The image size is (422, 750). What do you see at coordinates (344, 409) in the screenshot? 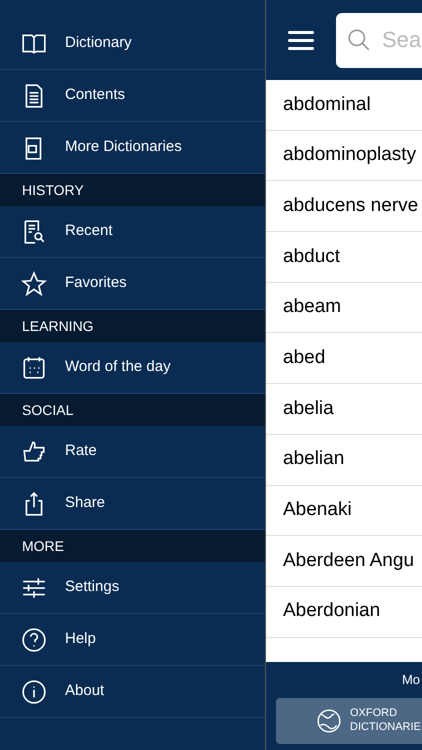
I see `word-row: abelia` at bounding box center [344, 409].